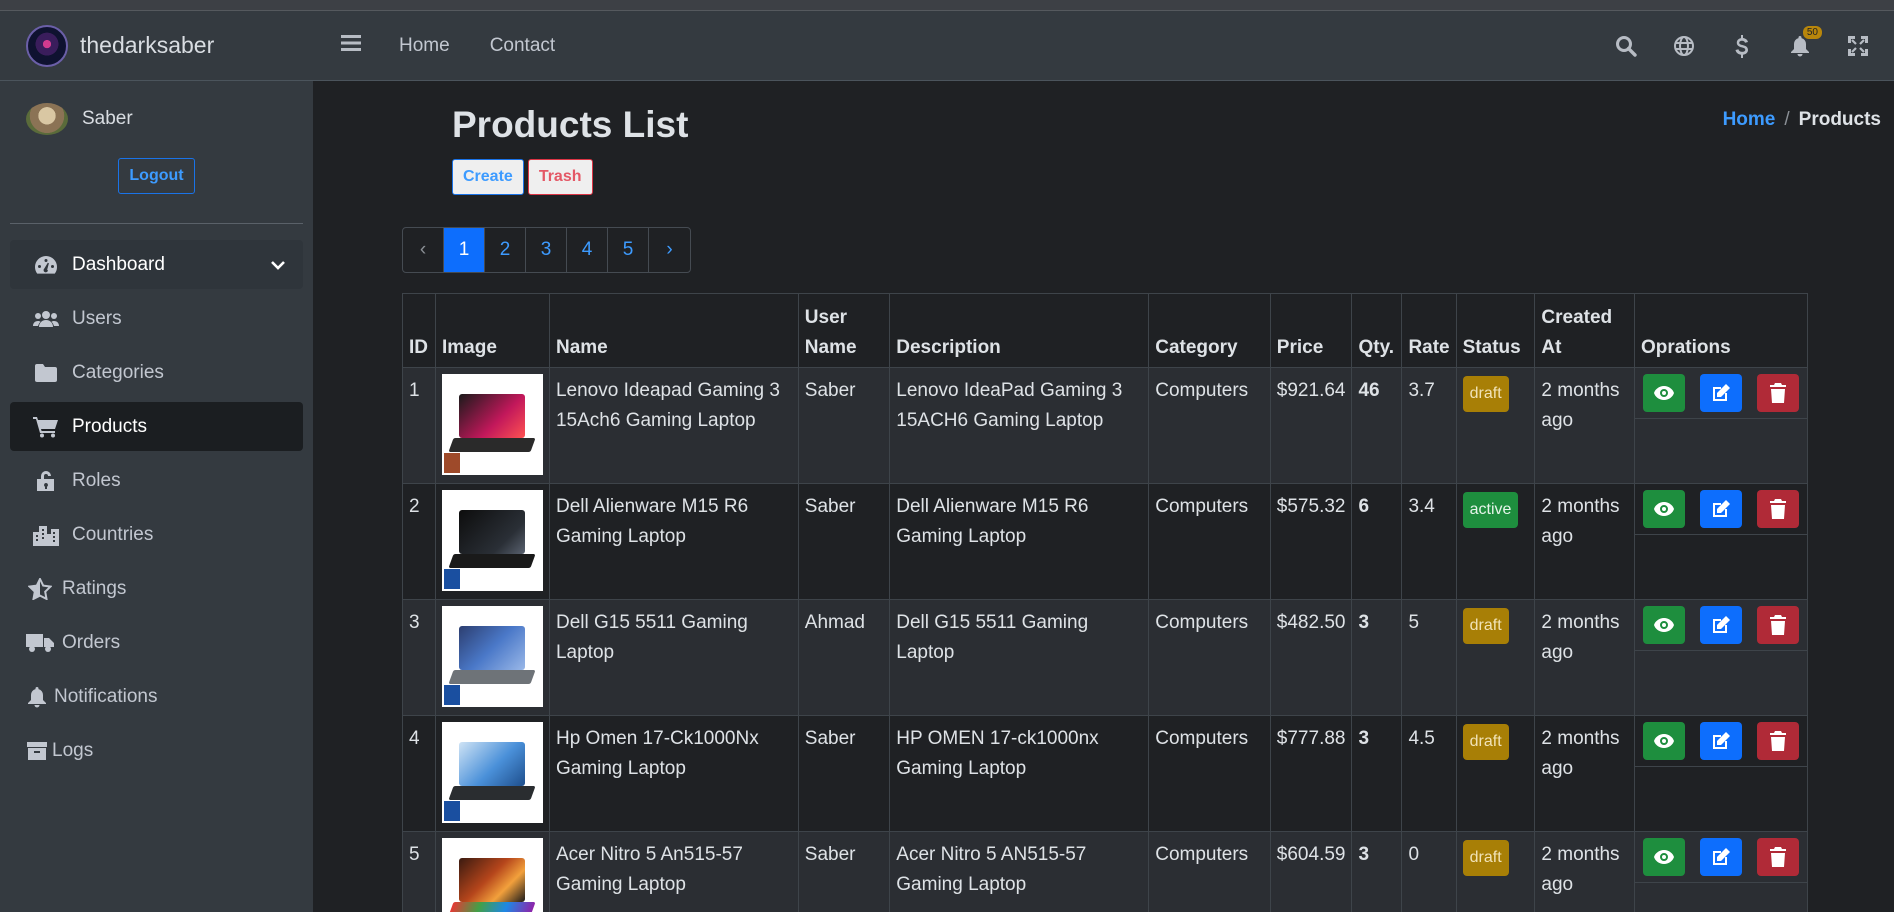 This screenshot has width=1894, height=912. What do you see at coordinates (477, 46) in the screenshot?
I see `header-nav: Home Contact` at bounding box center [477, 46].